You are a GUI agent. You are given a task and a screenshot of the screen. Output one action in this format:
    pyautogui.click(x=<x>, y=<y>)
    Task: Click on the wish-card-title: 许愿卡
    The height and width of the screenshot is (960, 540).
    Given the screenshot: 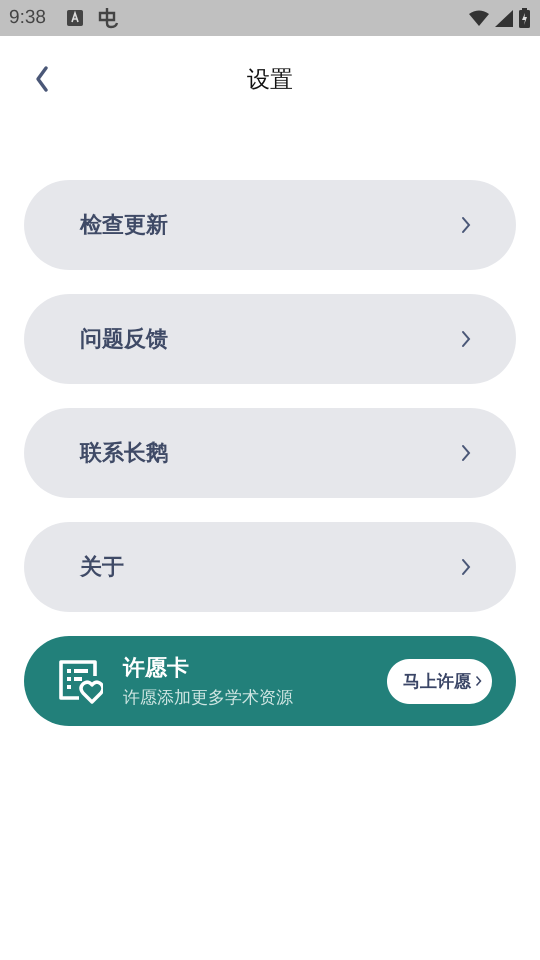 What is the action you would take?
    pyautogui.click(x=156, y=669)
    